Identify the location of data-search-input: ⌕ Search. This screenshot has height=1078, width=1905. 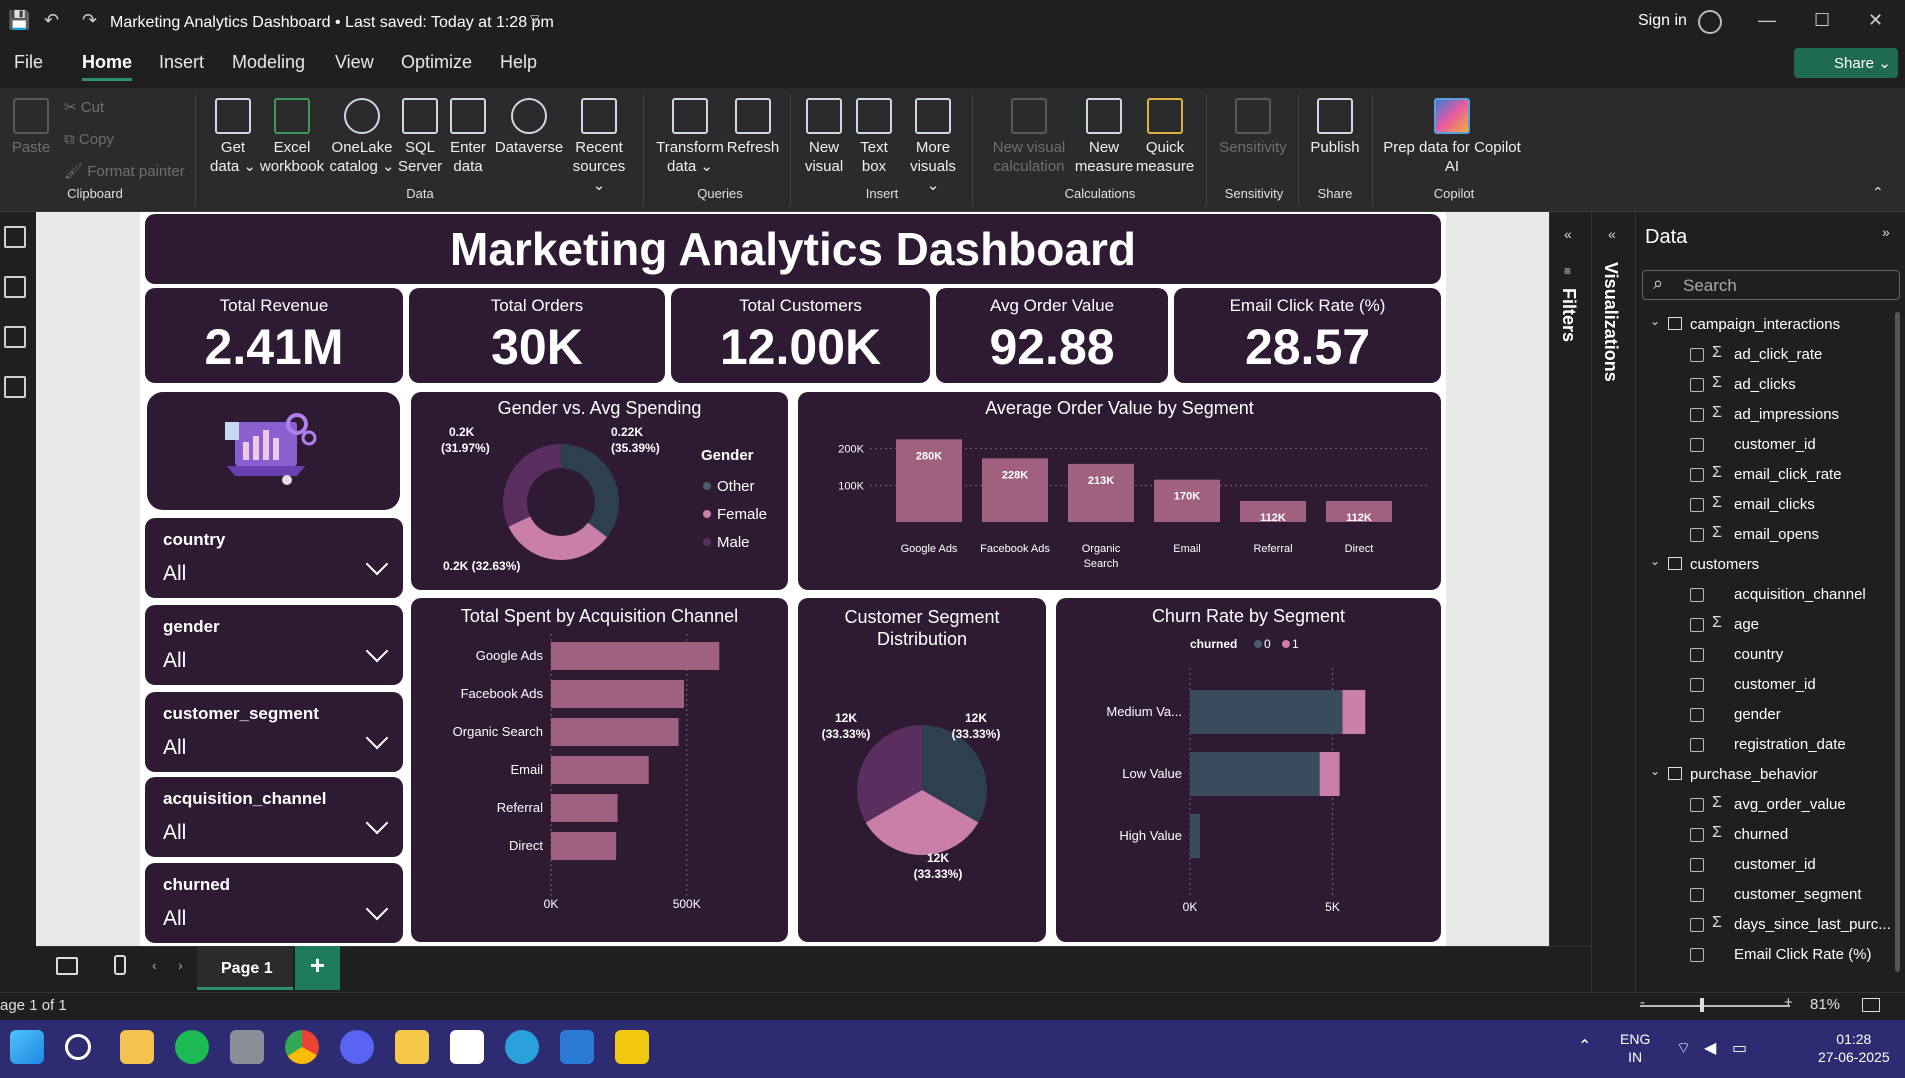
(1771, 285).